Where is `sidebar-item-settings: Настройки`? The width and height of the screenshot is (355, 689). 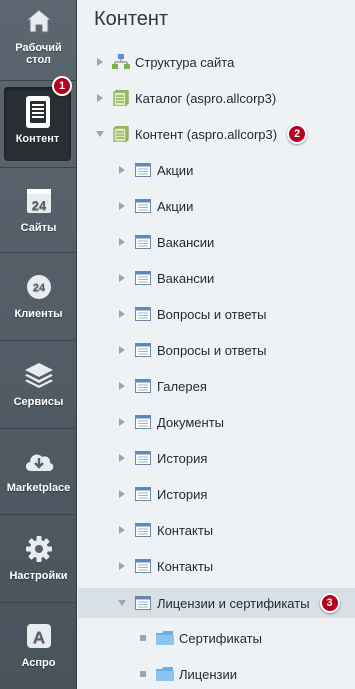 sidebar-item-settings: Настройки is located at coordinates (38, 562).